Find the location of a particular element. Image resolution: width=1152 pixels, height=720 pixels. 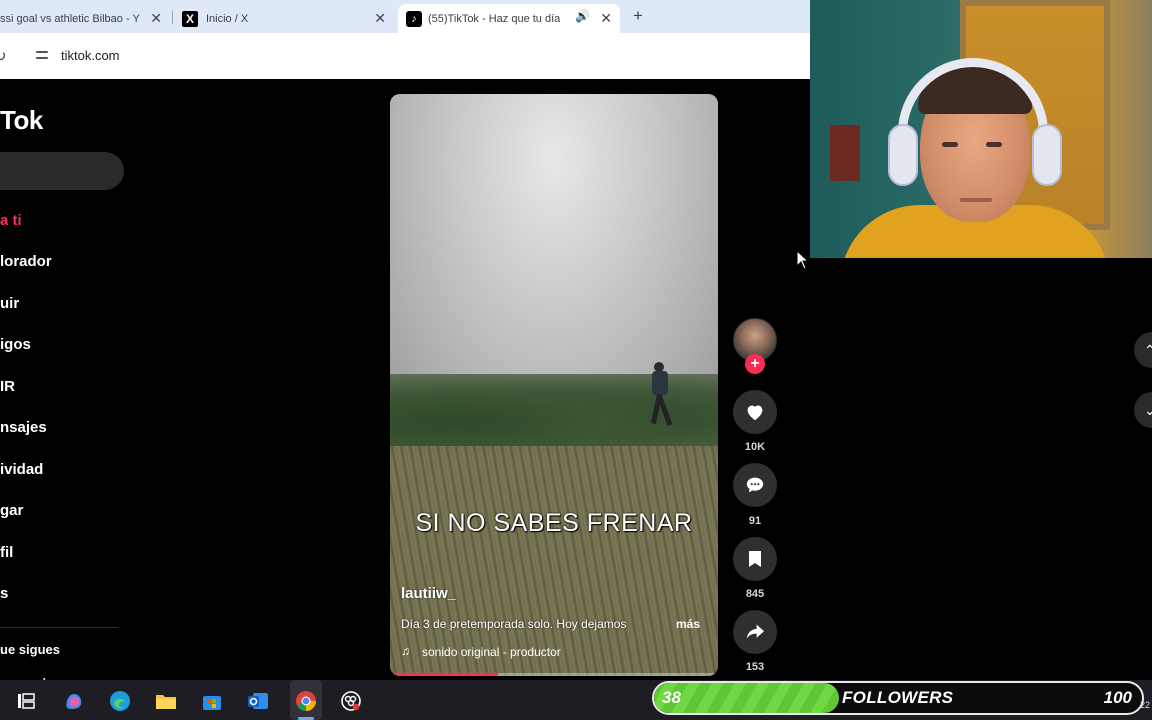

bookmark-icon is located at coordinates (755, 559).